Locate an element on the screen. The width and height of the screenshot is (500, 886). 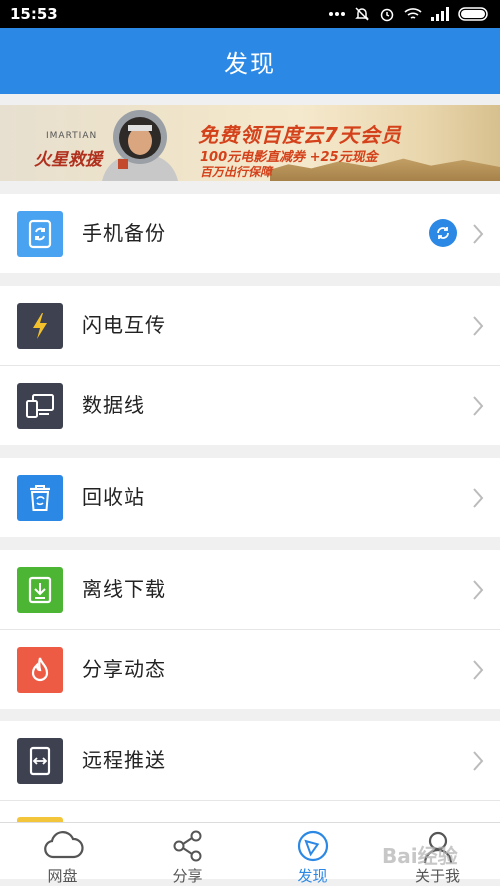
banner-film-title: 火星救援 is located at coordinates (68, 160).